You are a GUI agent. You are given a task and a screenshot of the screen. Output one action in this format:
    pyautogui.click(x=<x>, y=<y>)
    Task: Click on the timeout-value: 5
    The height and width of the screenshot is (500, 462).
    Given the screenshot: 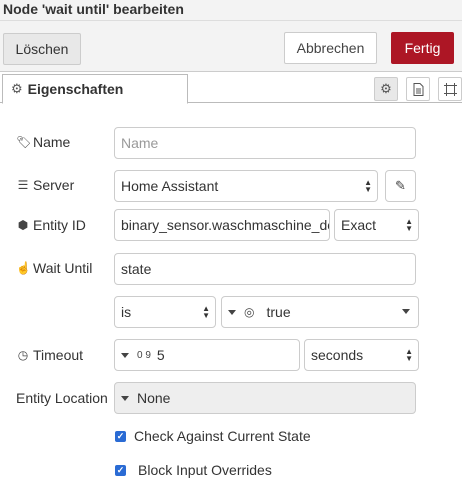 What is the action you would take?
    pyautogui.click(x=160, y=355)
    